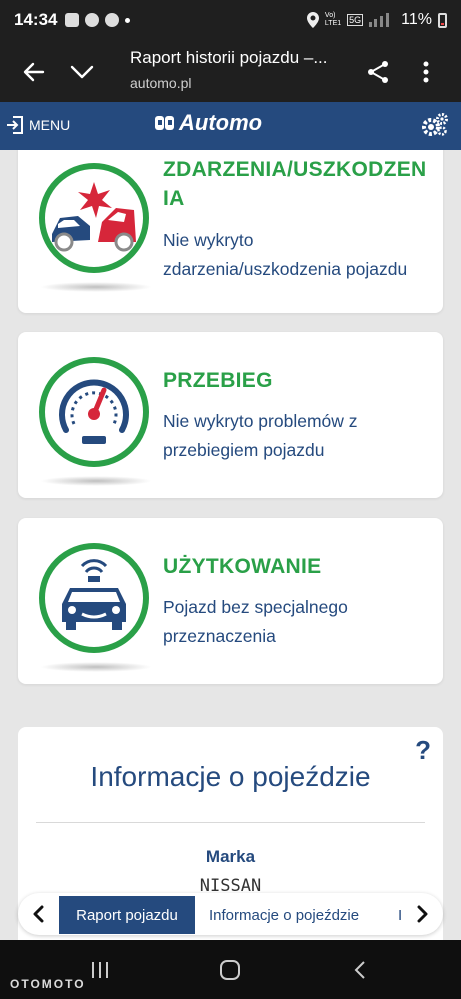  I want to click on logo-mark-icon, so click(164, 123).